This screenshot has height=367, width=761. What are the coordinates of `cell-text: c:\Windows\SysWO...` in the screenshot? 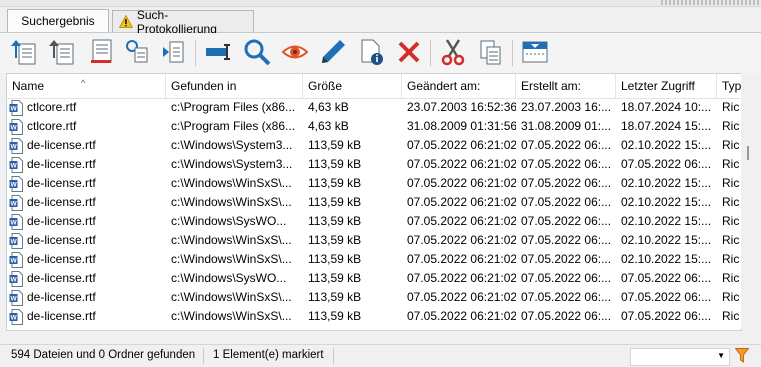 It's located at (229, 278).